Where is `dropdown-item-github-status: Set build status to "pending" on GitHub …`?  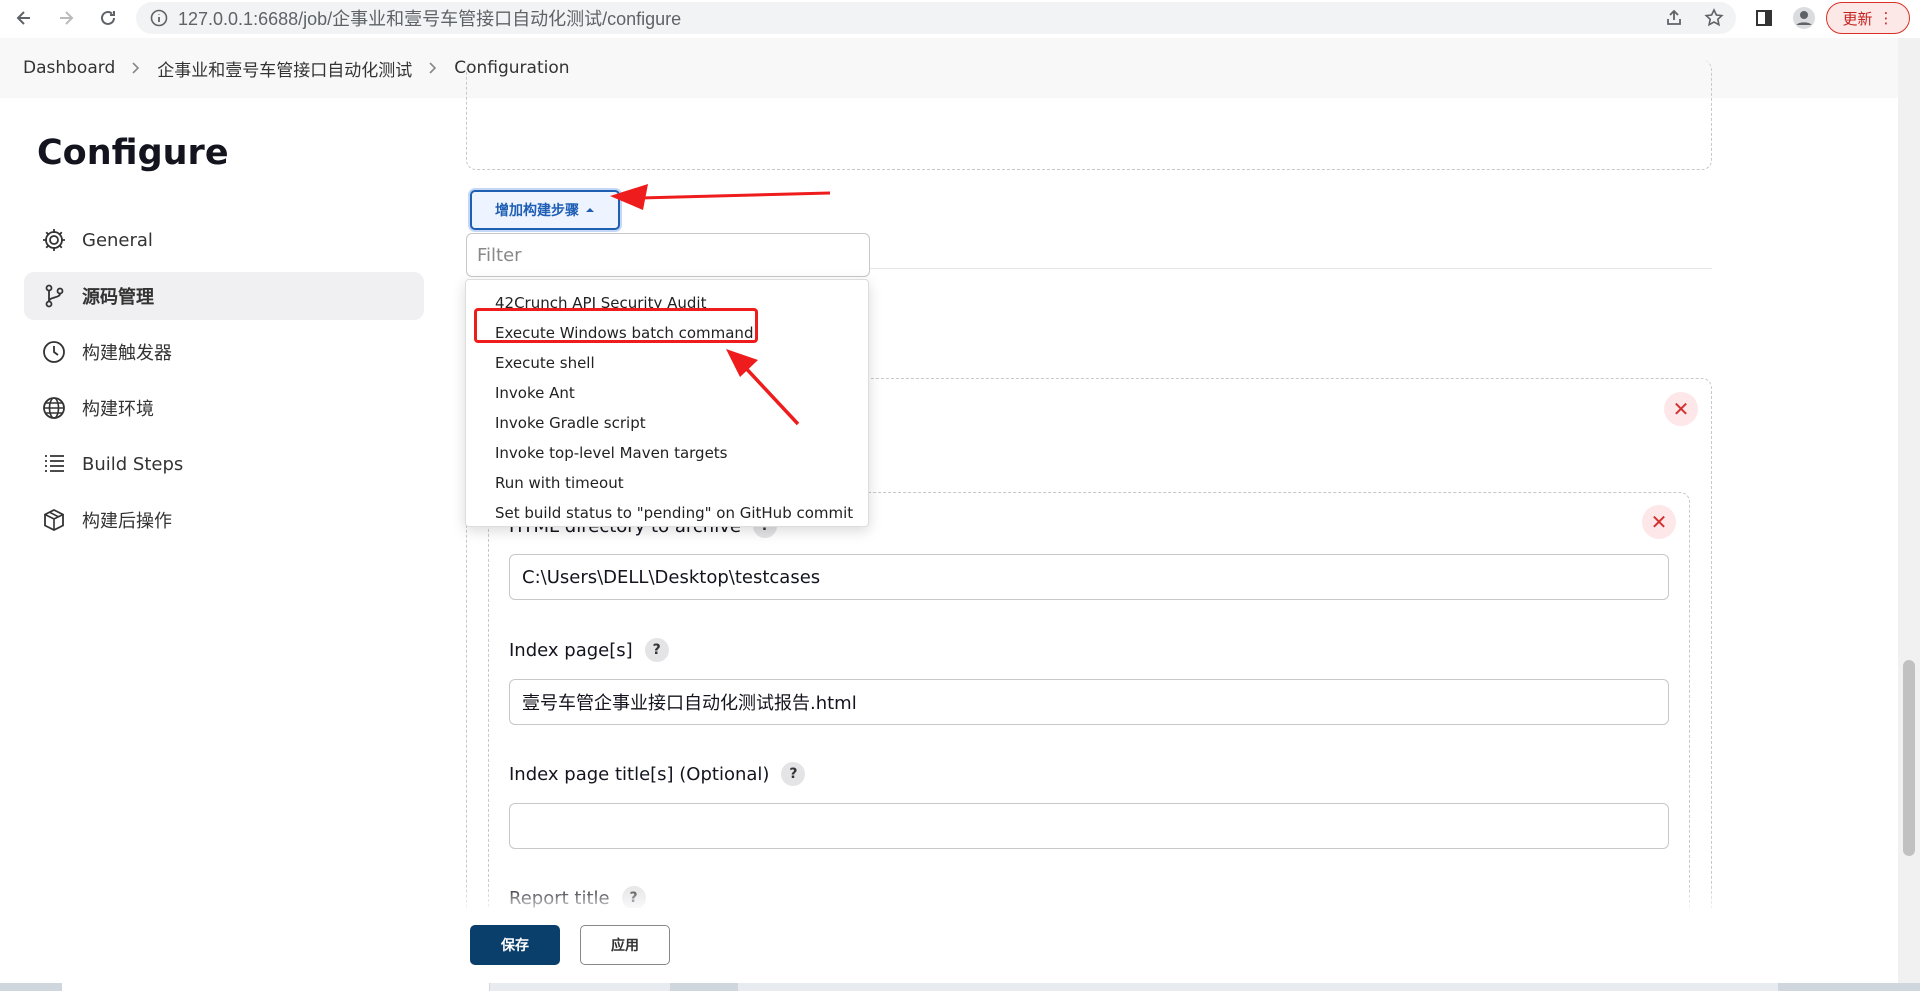 dropdown-item-github-status: Set build status to "pending" on GitHub … is located at coordinates (667, 513).